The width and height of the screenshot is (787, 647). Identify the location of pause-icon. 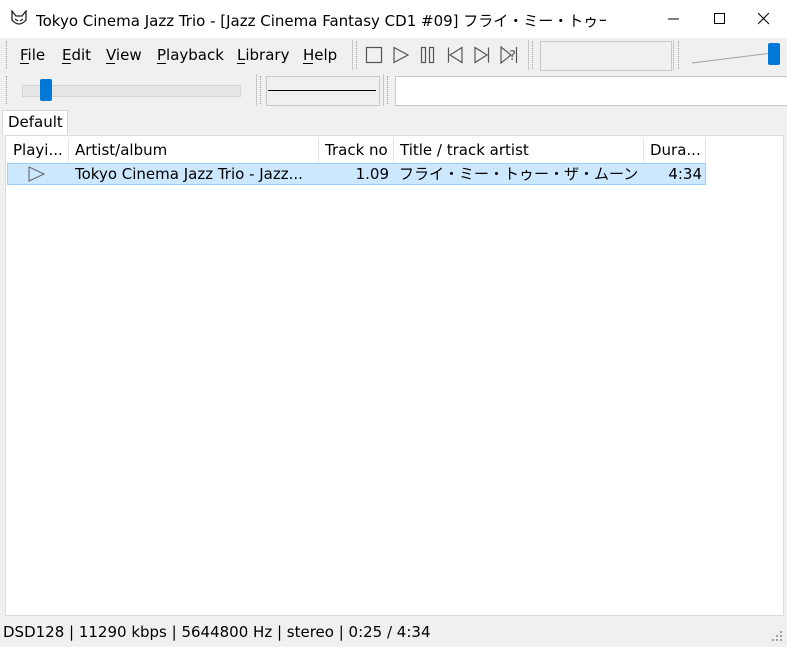
(427, 55).